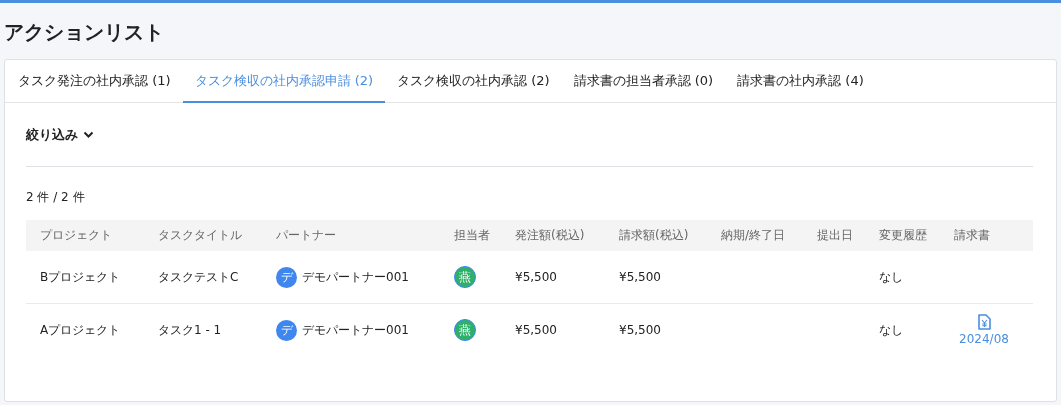 This screenshot has height=405, width=1061. What do you see at coordinates (986, 235) in the screenshot?
I see `column-header: 請求書` at bounding box center [986, 235].